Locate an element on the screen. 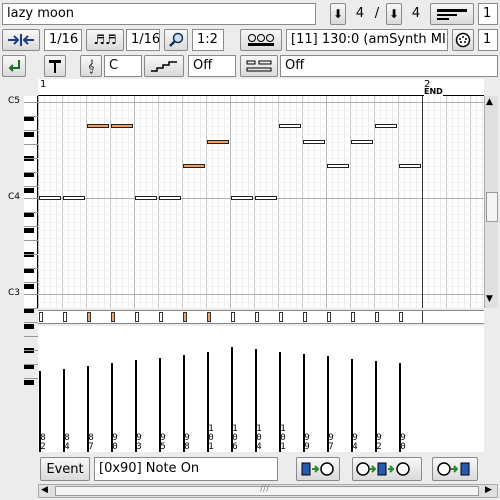  channel-field: 1 is located at coordinates (488, 40).